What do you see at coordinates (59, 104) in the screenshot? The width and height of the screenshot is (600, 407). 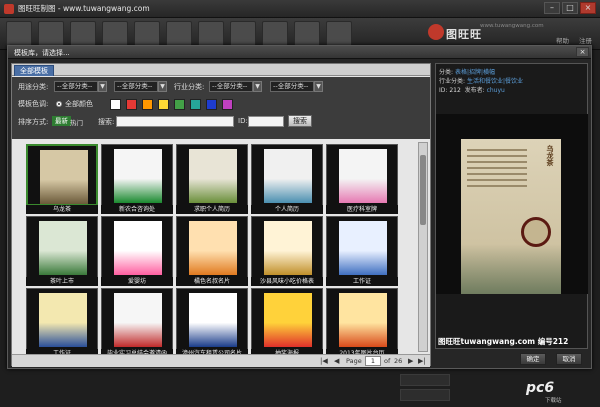 I see `color-all-radio` at bounding box center [59, 104].